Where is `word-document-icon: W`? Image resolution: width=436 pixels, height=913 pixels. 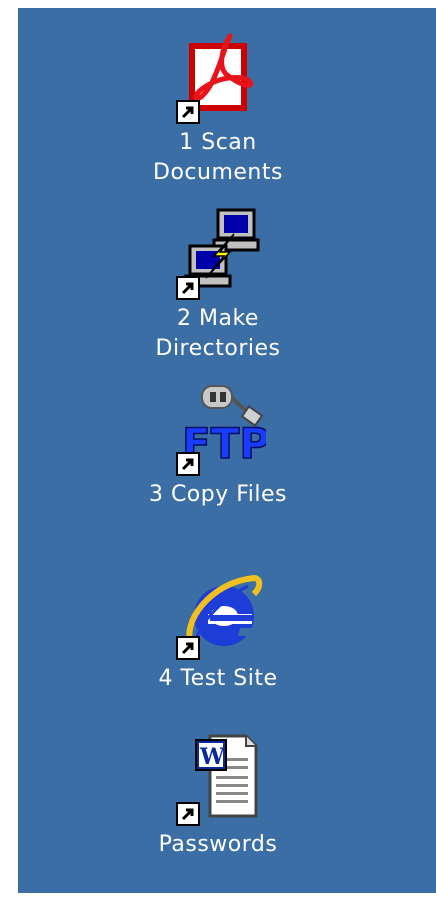
word-document-icon: W is located at coordinates (218, 778).